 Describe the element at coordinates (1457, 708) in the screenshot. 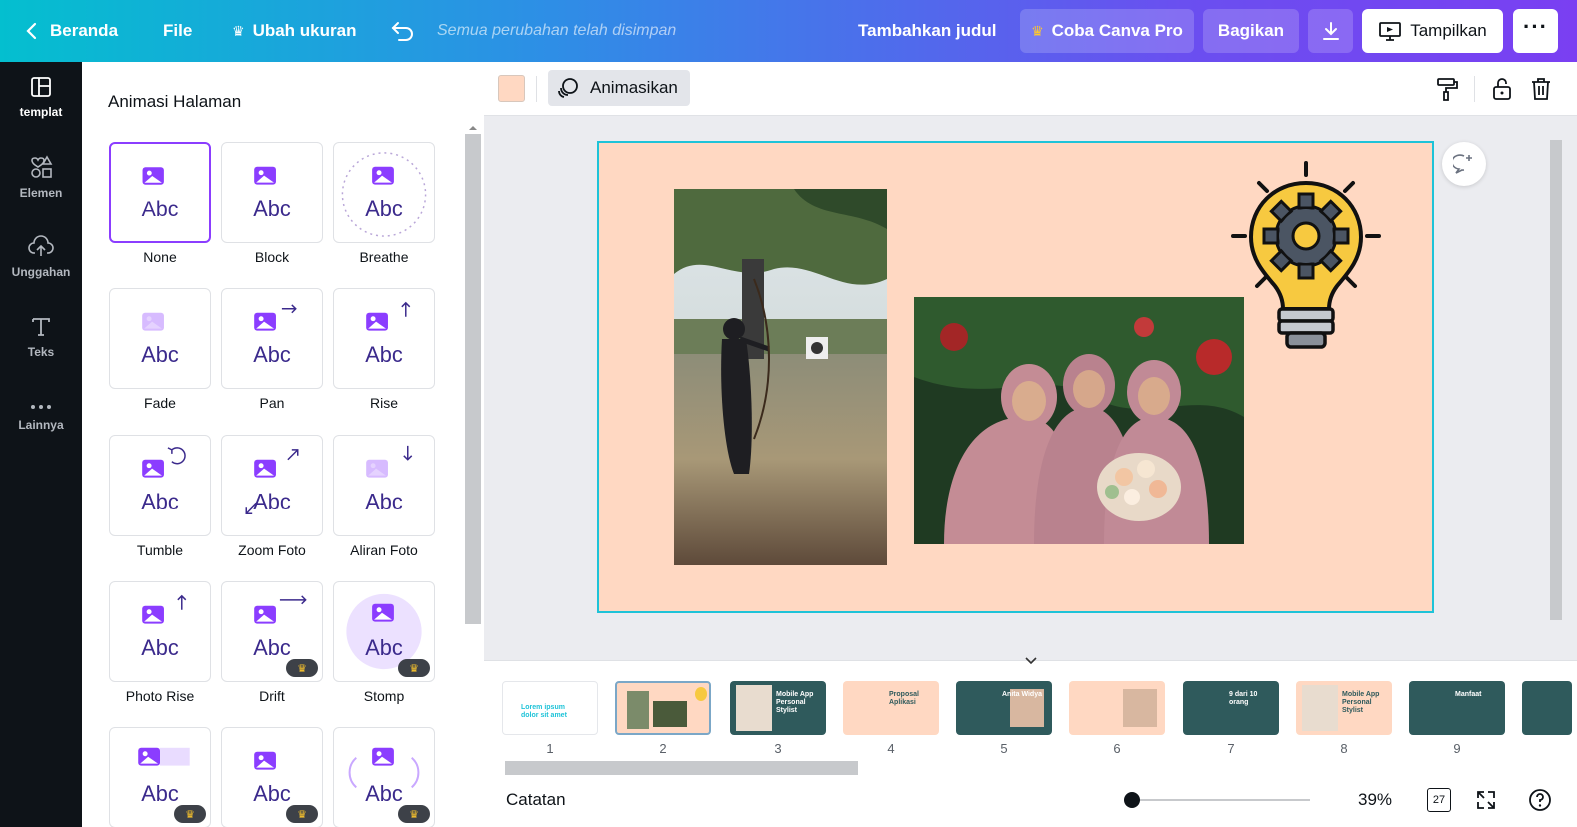

I see `page-thumbnail-9: Manfaat` at that location.